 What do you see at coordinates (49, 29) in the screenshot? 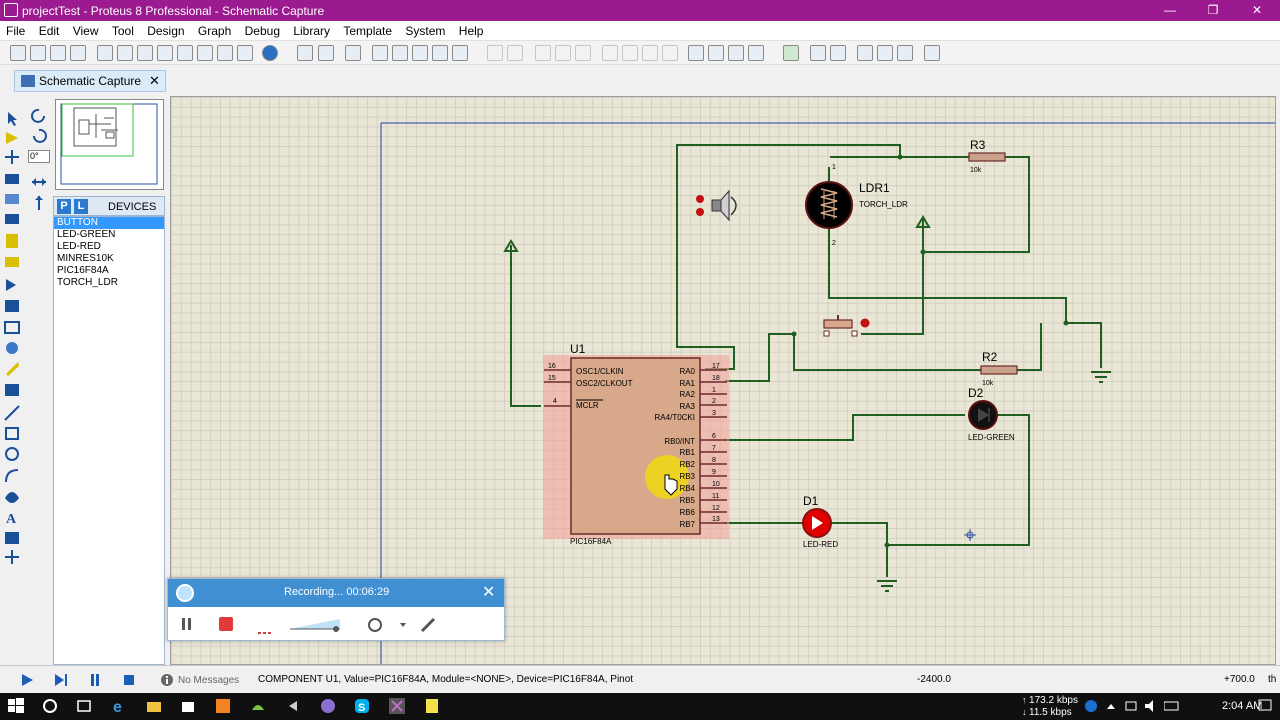
I see `menu-edit: Edit` at bounding box center [49, 29].